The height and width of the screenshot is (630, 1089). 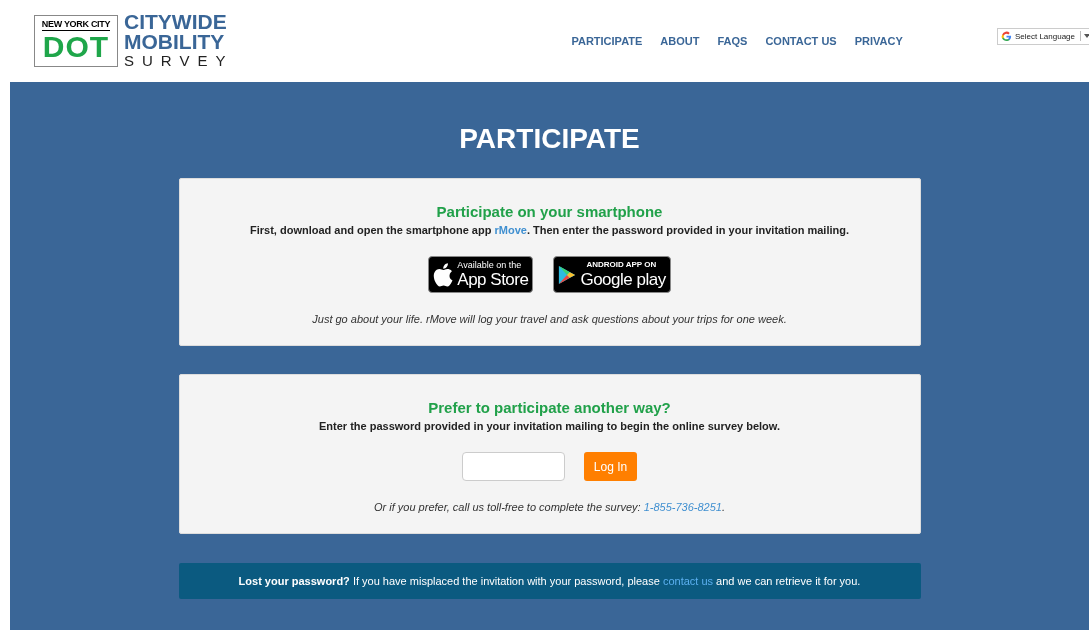 I want to click on dropdown-caret-icon, so click(x=1086, y=36).